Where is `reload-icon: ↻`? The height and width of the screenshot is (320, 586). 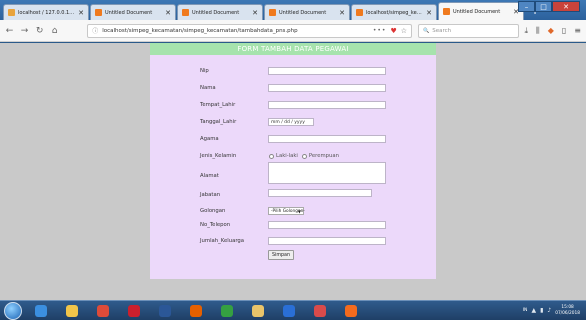
reload-icon: ↻ is located at coordinates (39, 31).